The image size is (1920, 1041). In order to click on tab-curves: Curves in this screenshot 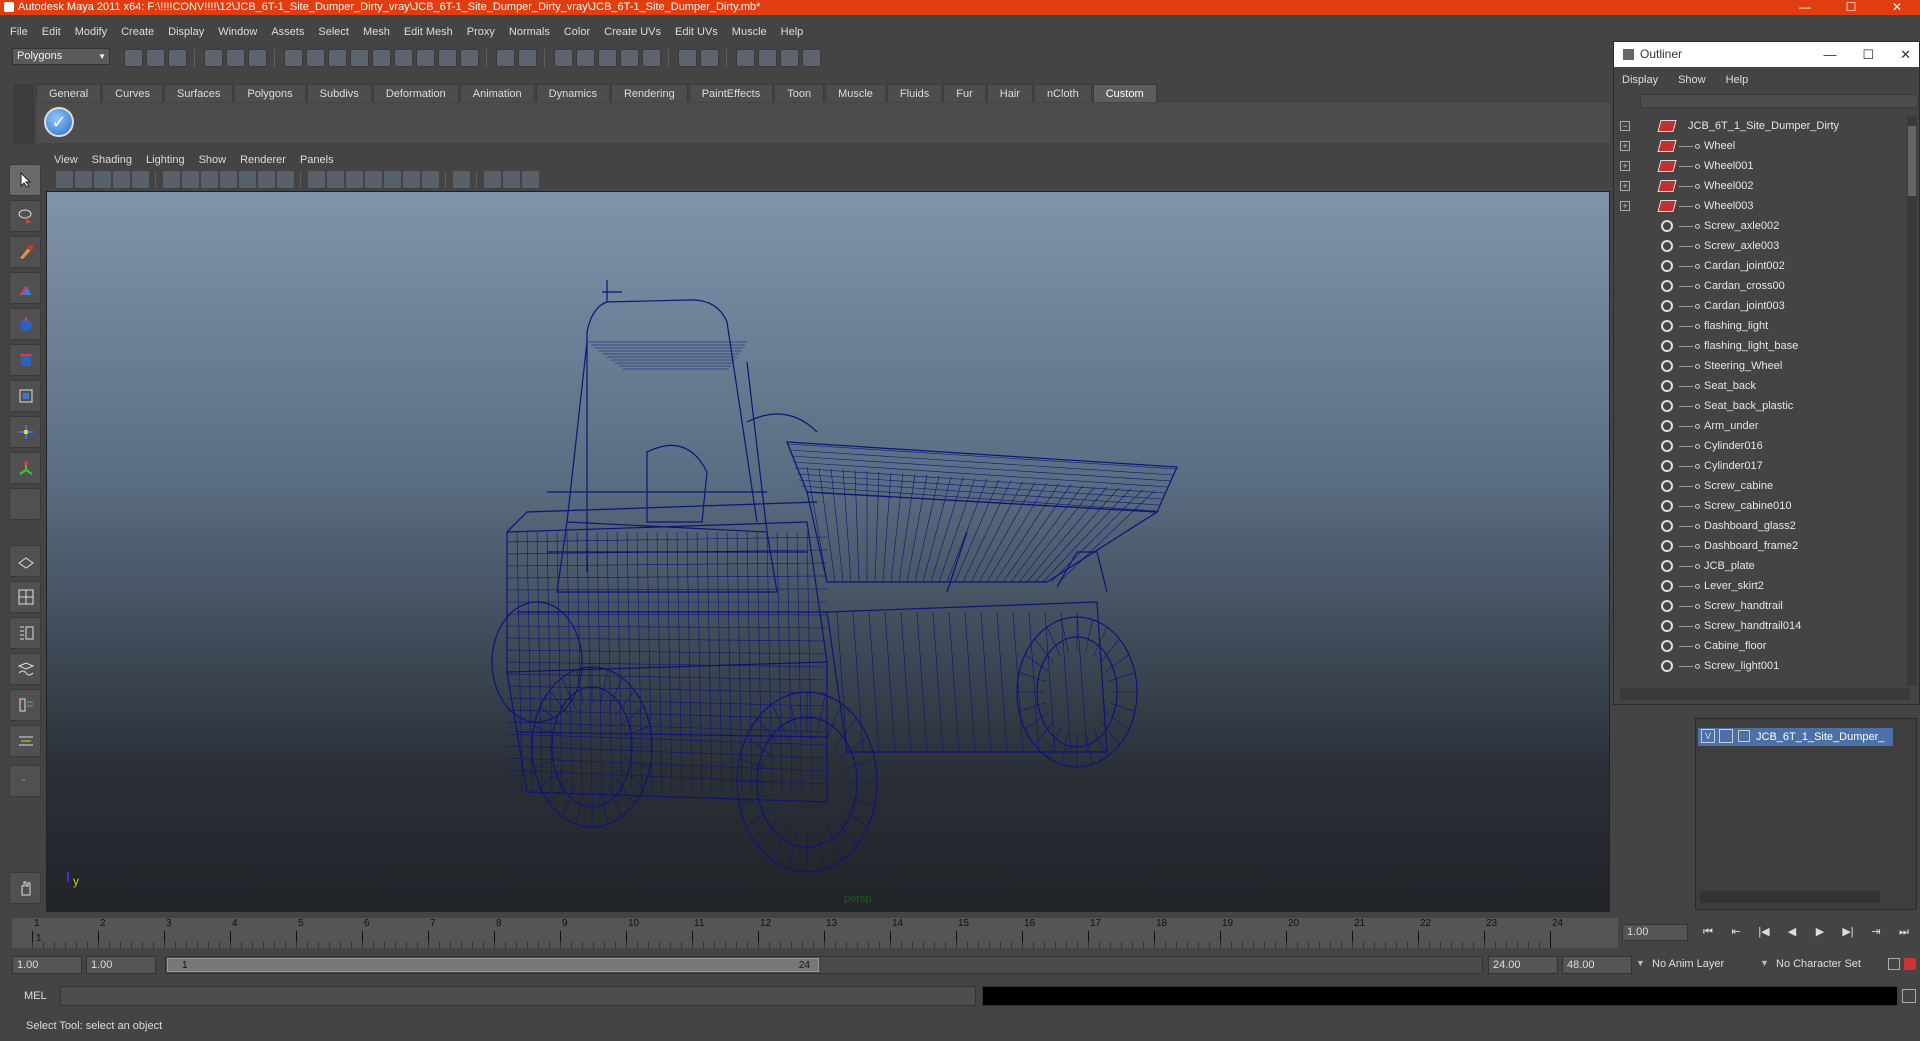, I will do `click(132, 93)`.